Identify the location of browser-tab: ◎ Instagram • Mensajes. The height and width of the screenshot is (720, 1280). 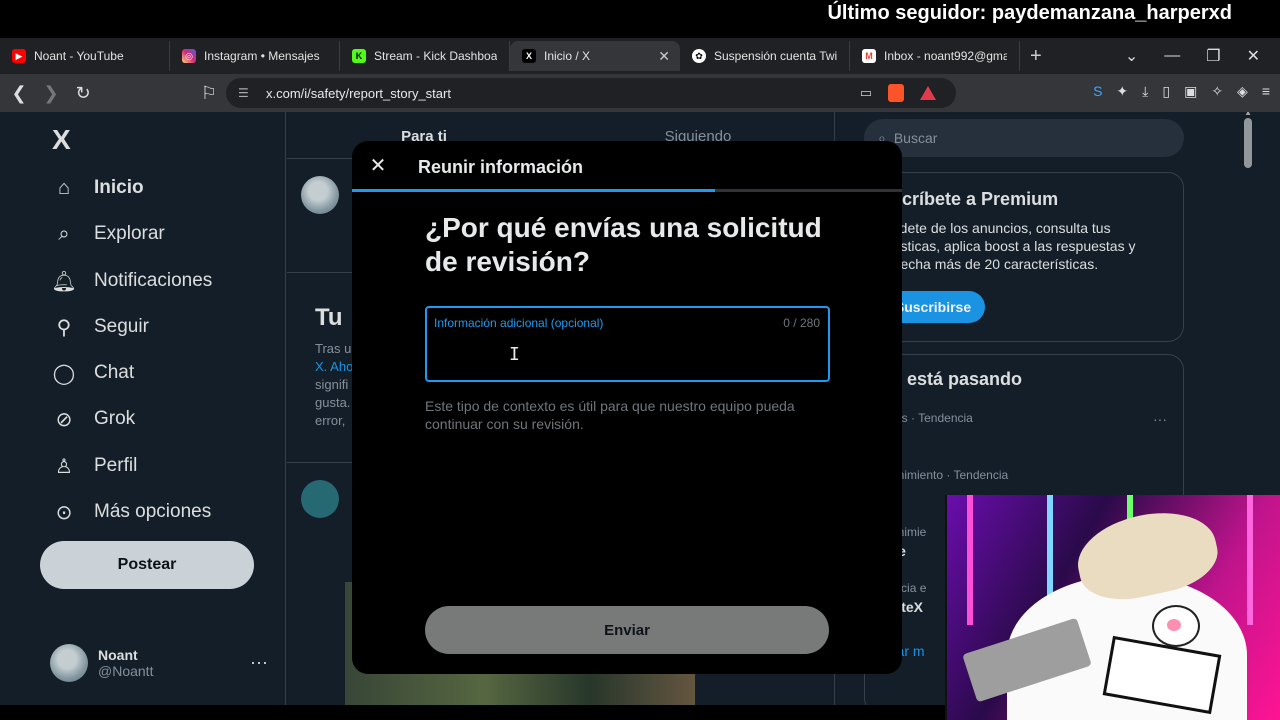
(255, 56).